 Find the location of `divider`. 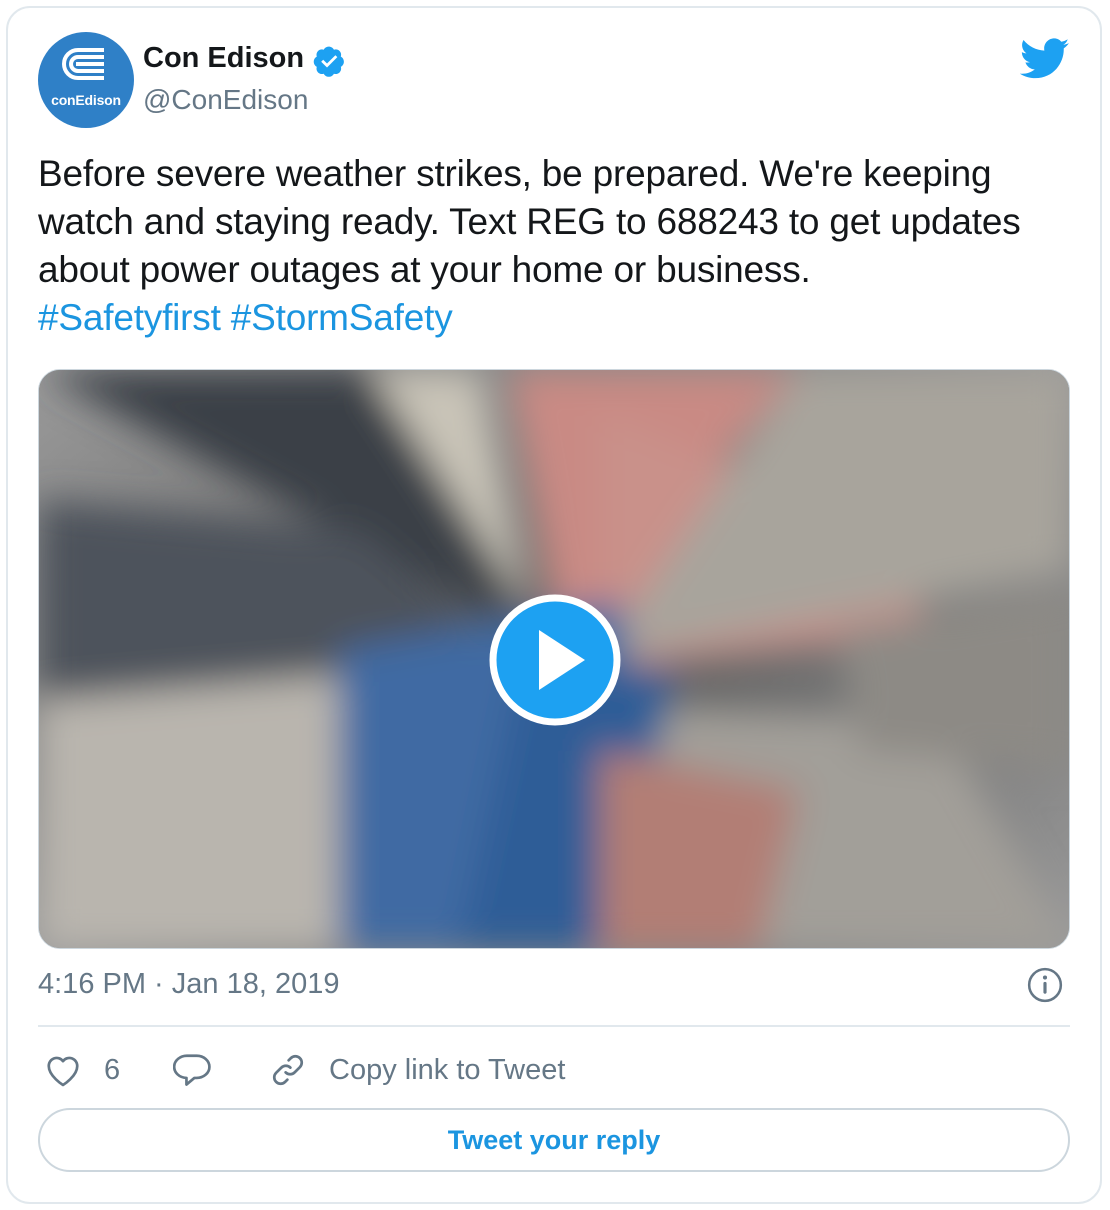

divider is located at coordinates (554, 1026).